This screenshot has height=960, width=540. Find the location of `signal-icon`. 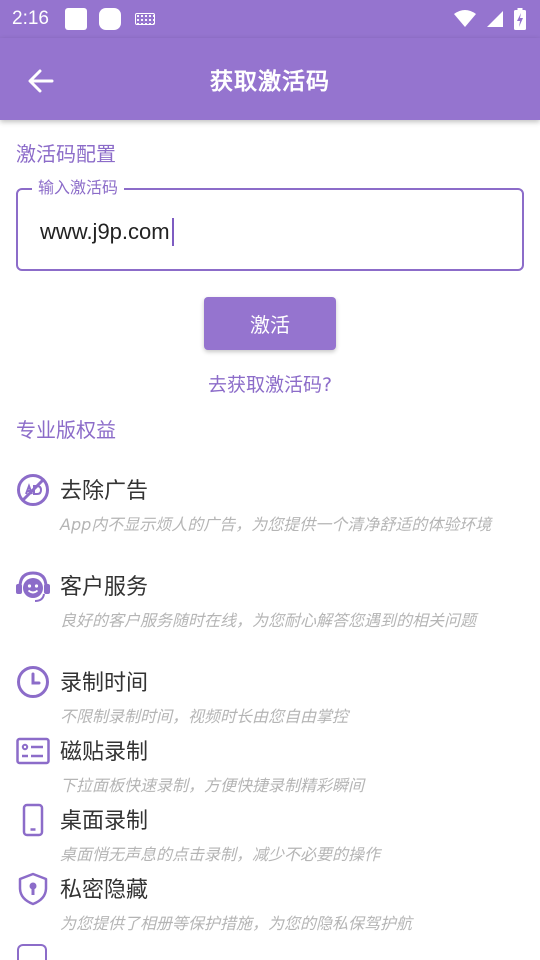

signal-icon is located at coordinates (495, 19).